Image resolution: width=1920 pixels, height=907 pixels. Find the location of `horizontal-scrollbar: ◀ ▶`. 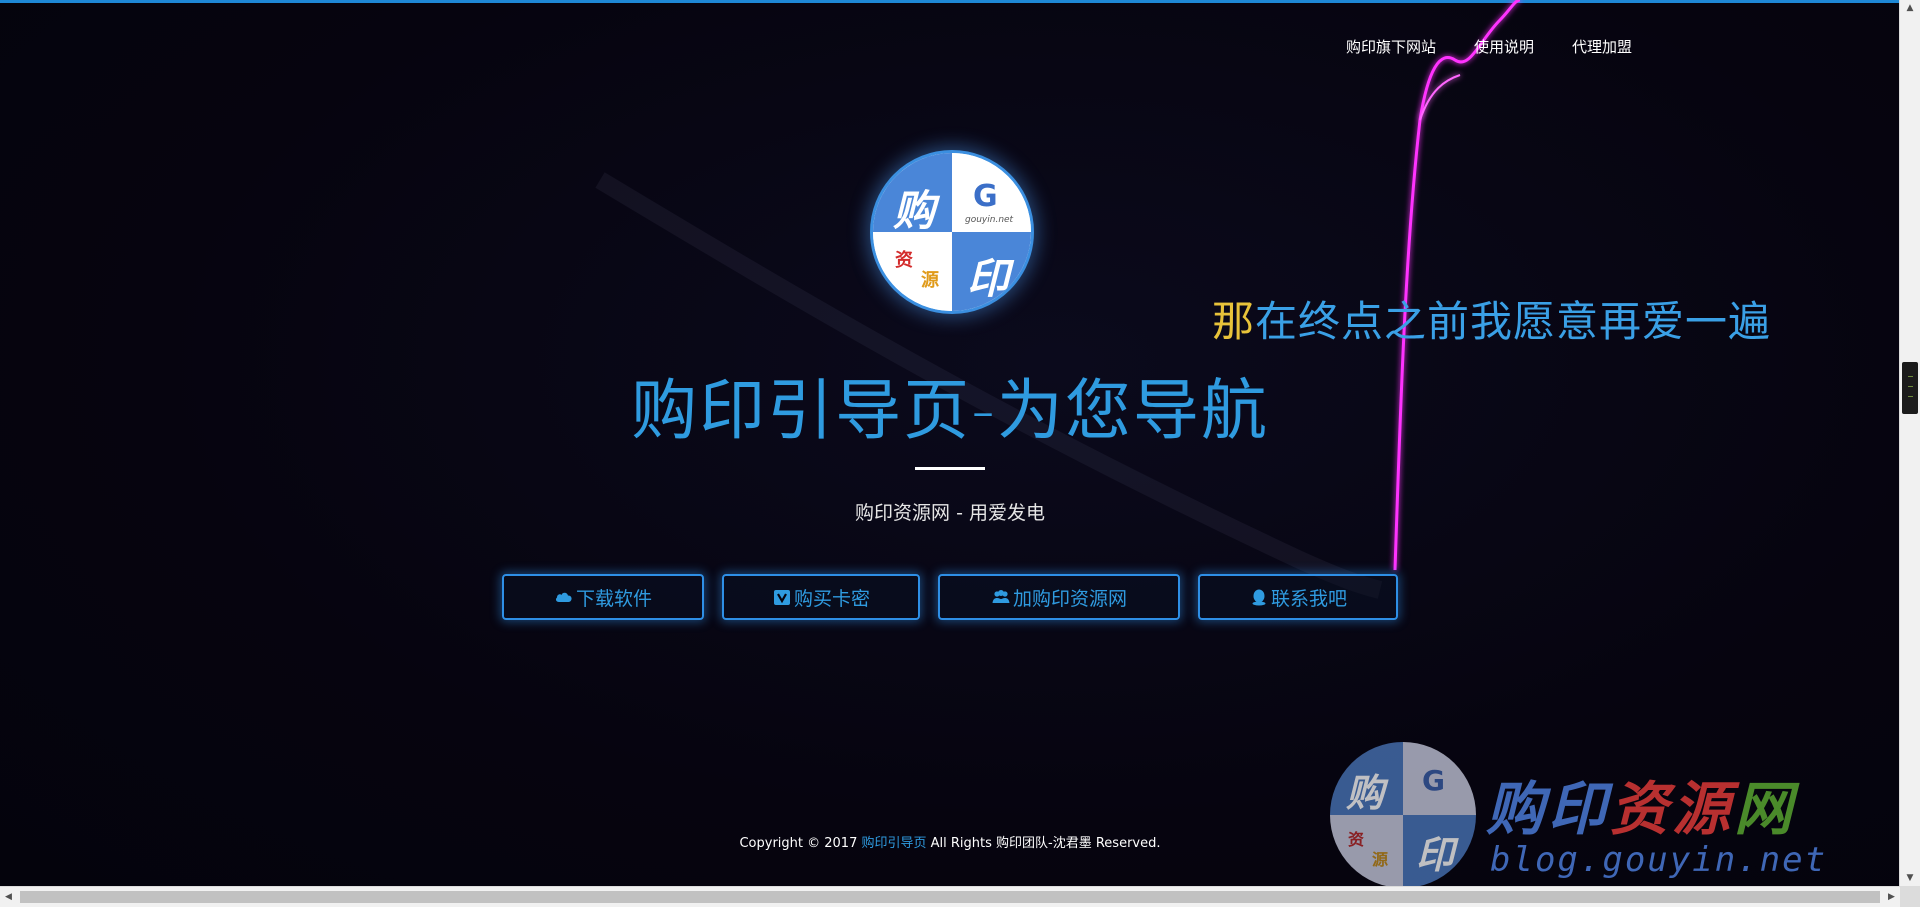

horizontal-scrollbar: ◀ ▶ is located at coordinates (960, 896).